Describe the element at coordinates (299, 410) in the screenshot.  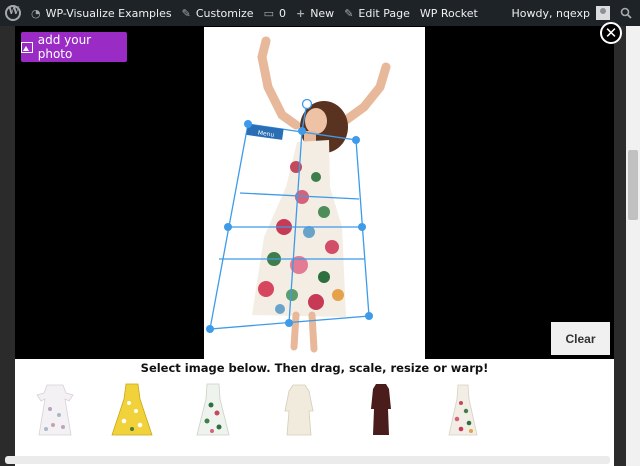
I see `cream-dress-icon` at that location.